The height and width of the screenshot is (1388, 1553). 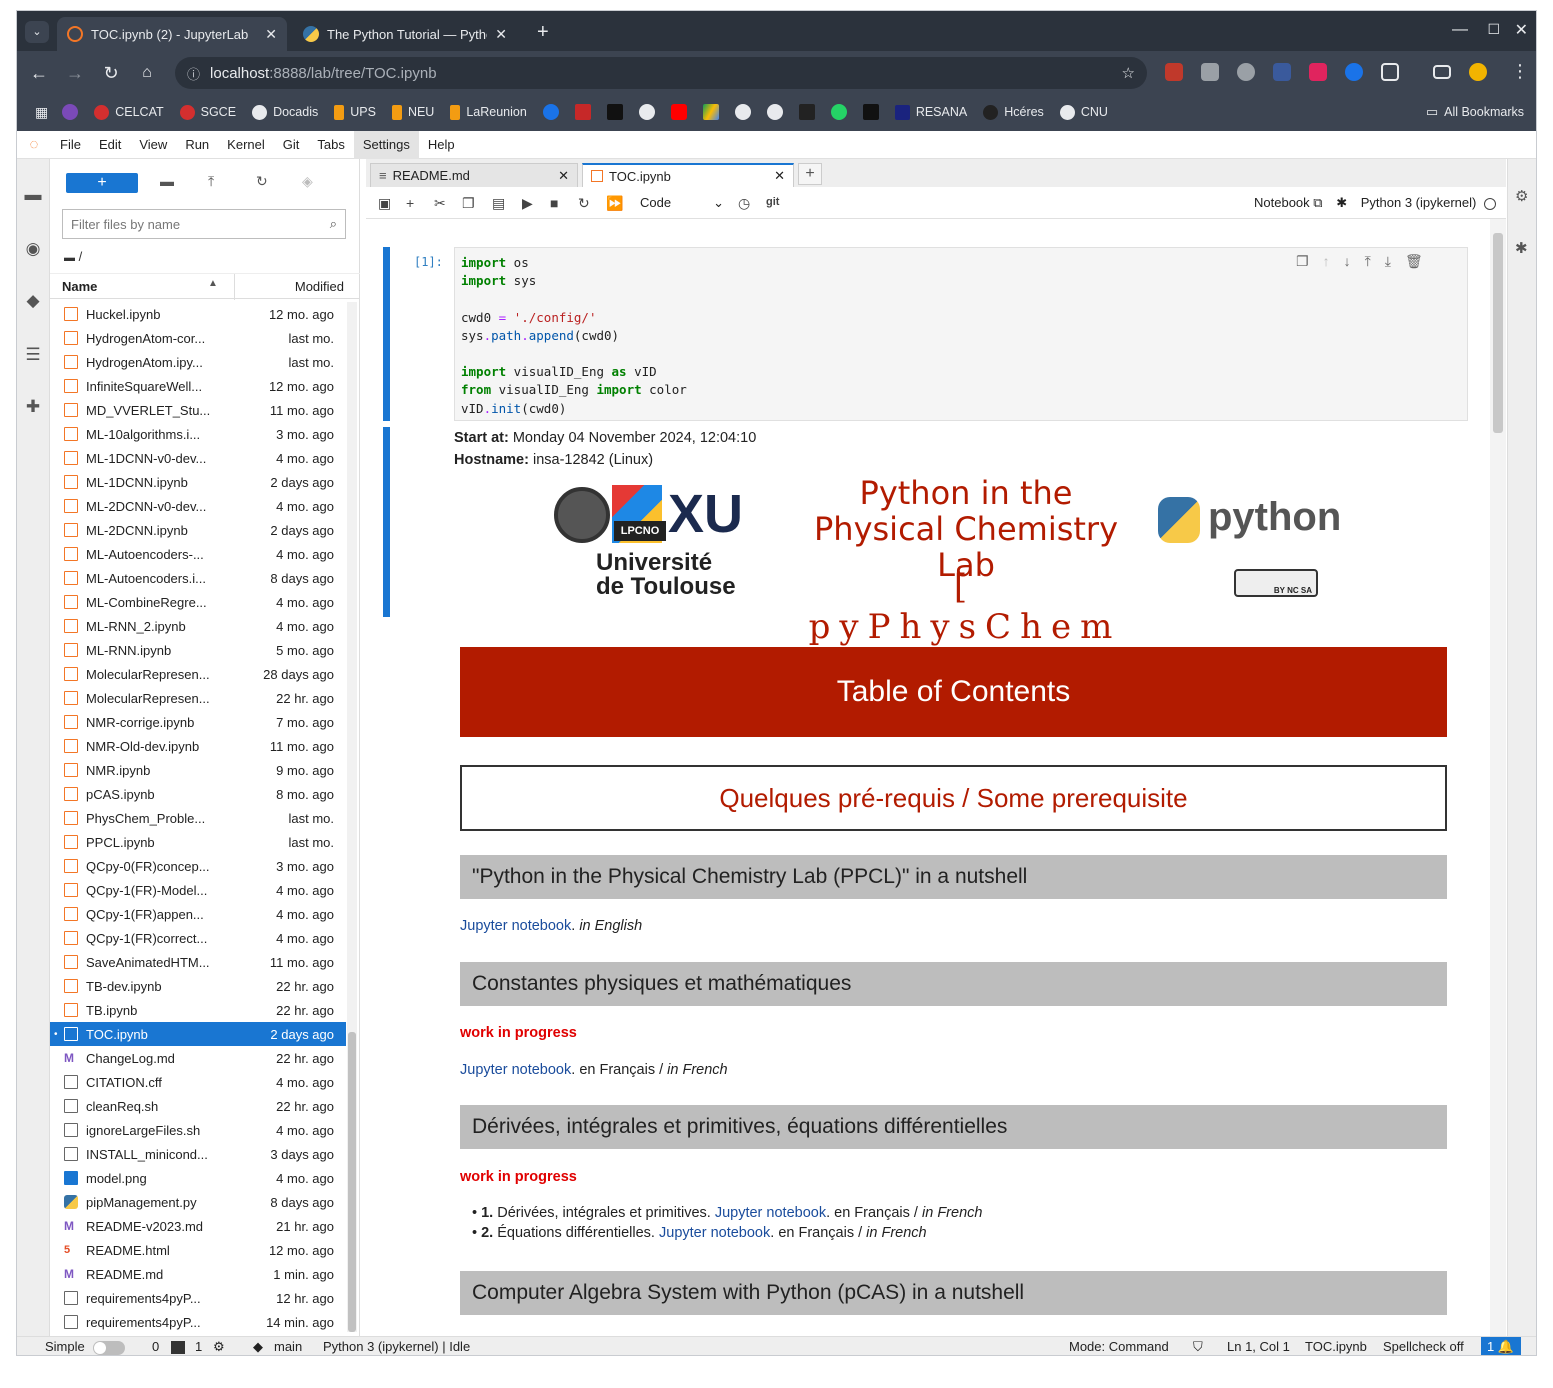 What do you see at coordinates (468, 203) in the screenshot?
I see `copy-icon: ❐` at bounding box center [468, 203].